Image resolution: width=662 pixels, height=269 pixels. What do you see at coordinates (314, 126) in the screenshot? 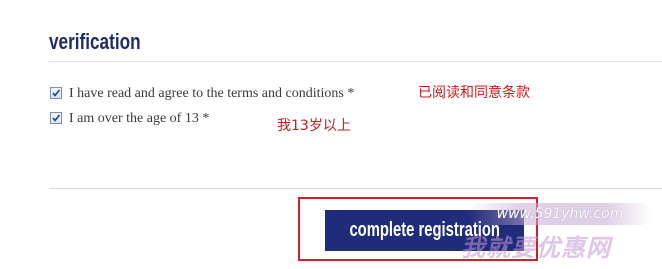
I see `age-annotation: 我13岁以上` at bounding box center [314, 126].